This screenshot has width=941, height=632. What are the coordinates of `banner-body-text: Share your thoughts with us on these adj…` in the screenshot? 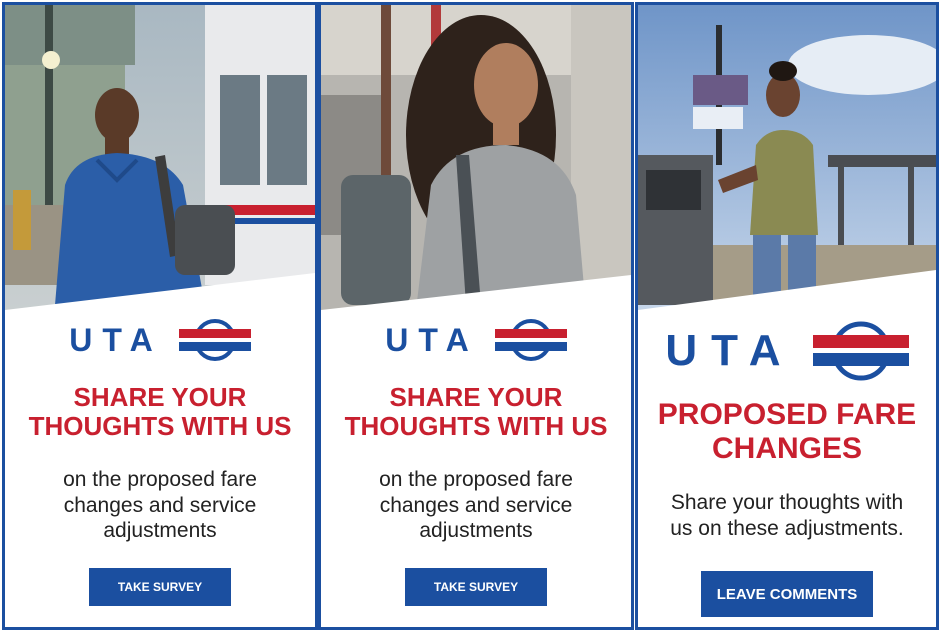 It's located at (787, 515).